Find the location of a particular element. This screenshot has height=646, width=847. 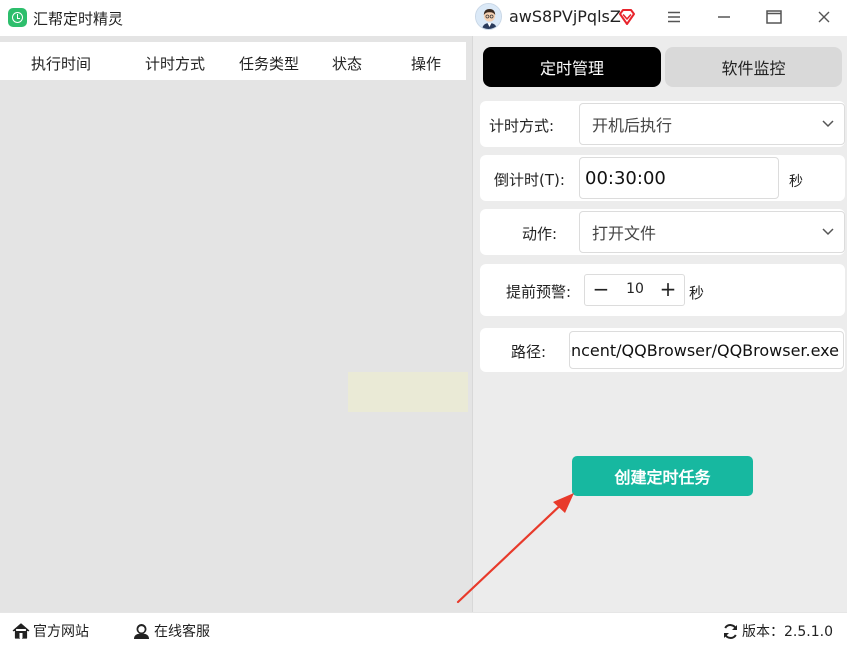

path-row: 路径: encent/QQBrowser/QQBrowser.exe is located at coordinates (662, 350).